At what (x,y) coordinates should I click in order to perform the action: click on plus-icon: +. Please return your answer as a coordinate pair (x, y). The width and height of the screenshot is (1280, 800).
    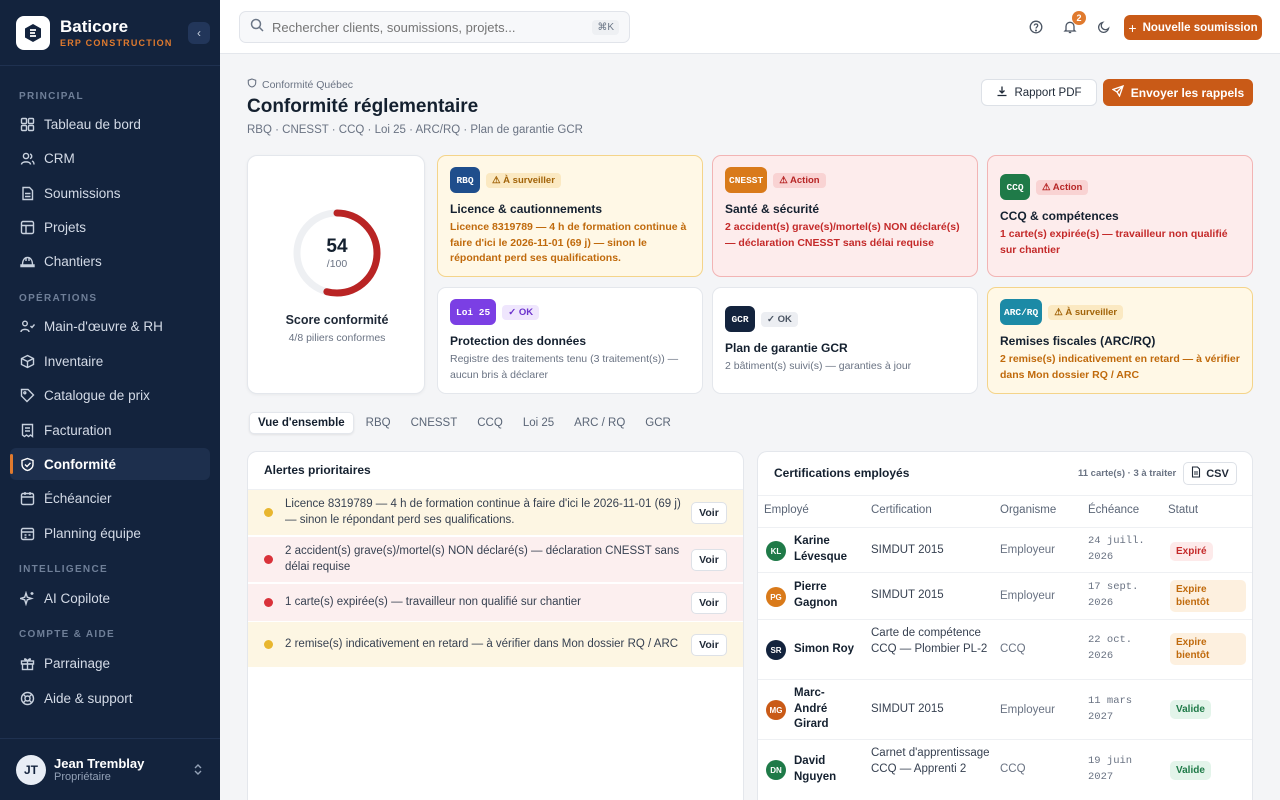
    Looking at the image, I should click on (1132, 27).